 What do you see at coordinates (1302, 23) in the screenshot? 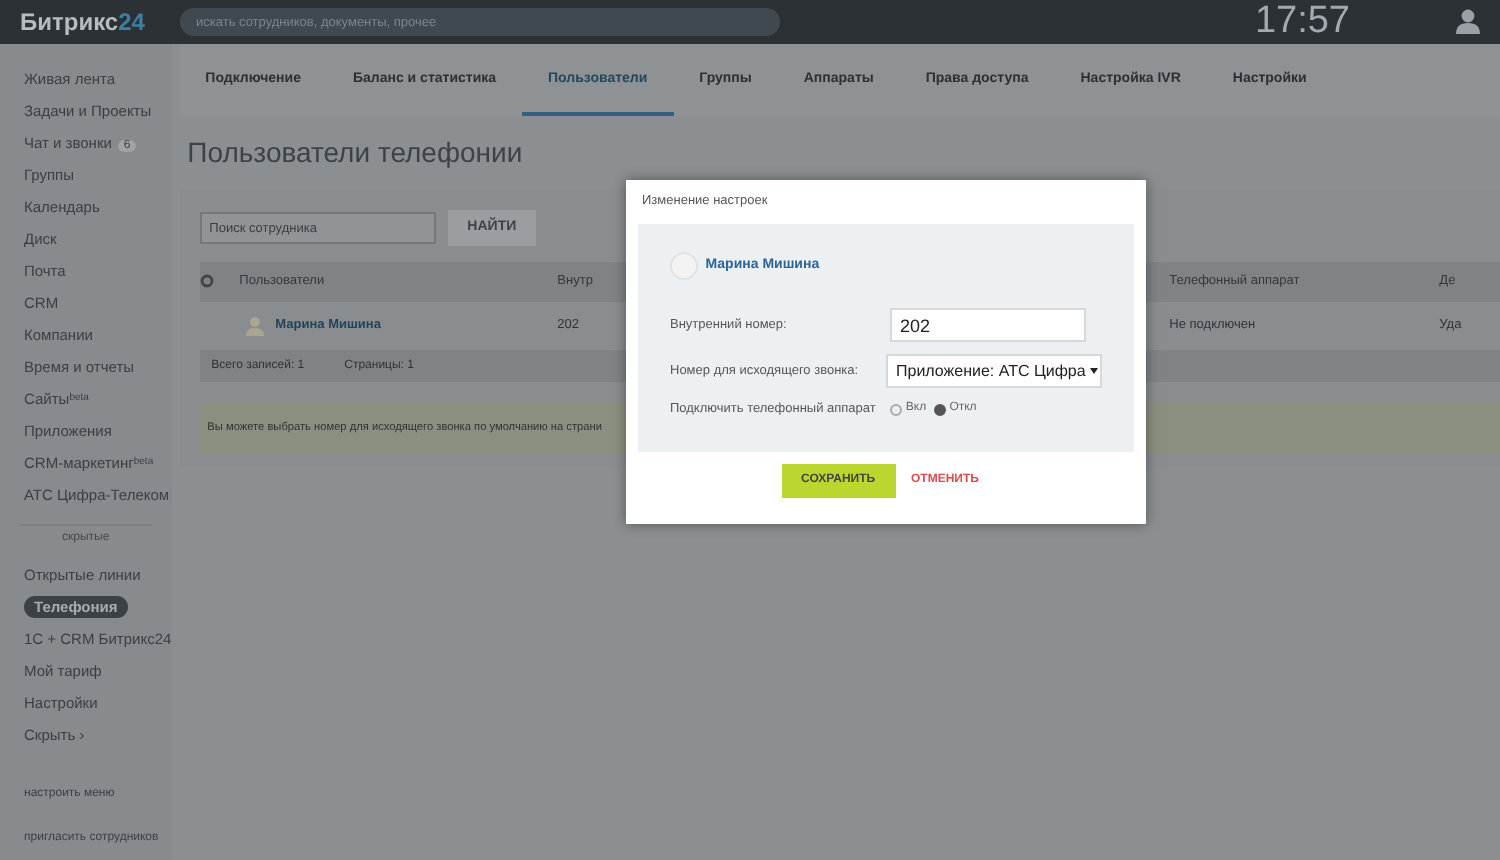
I see `clock-time: 17:57` at bounding box center [1302, 23].